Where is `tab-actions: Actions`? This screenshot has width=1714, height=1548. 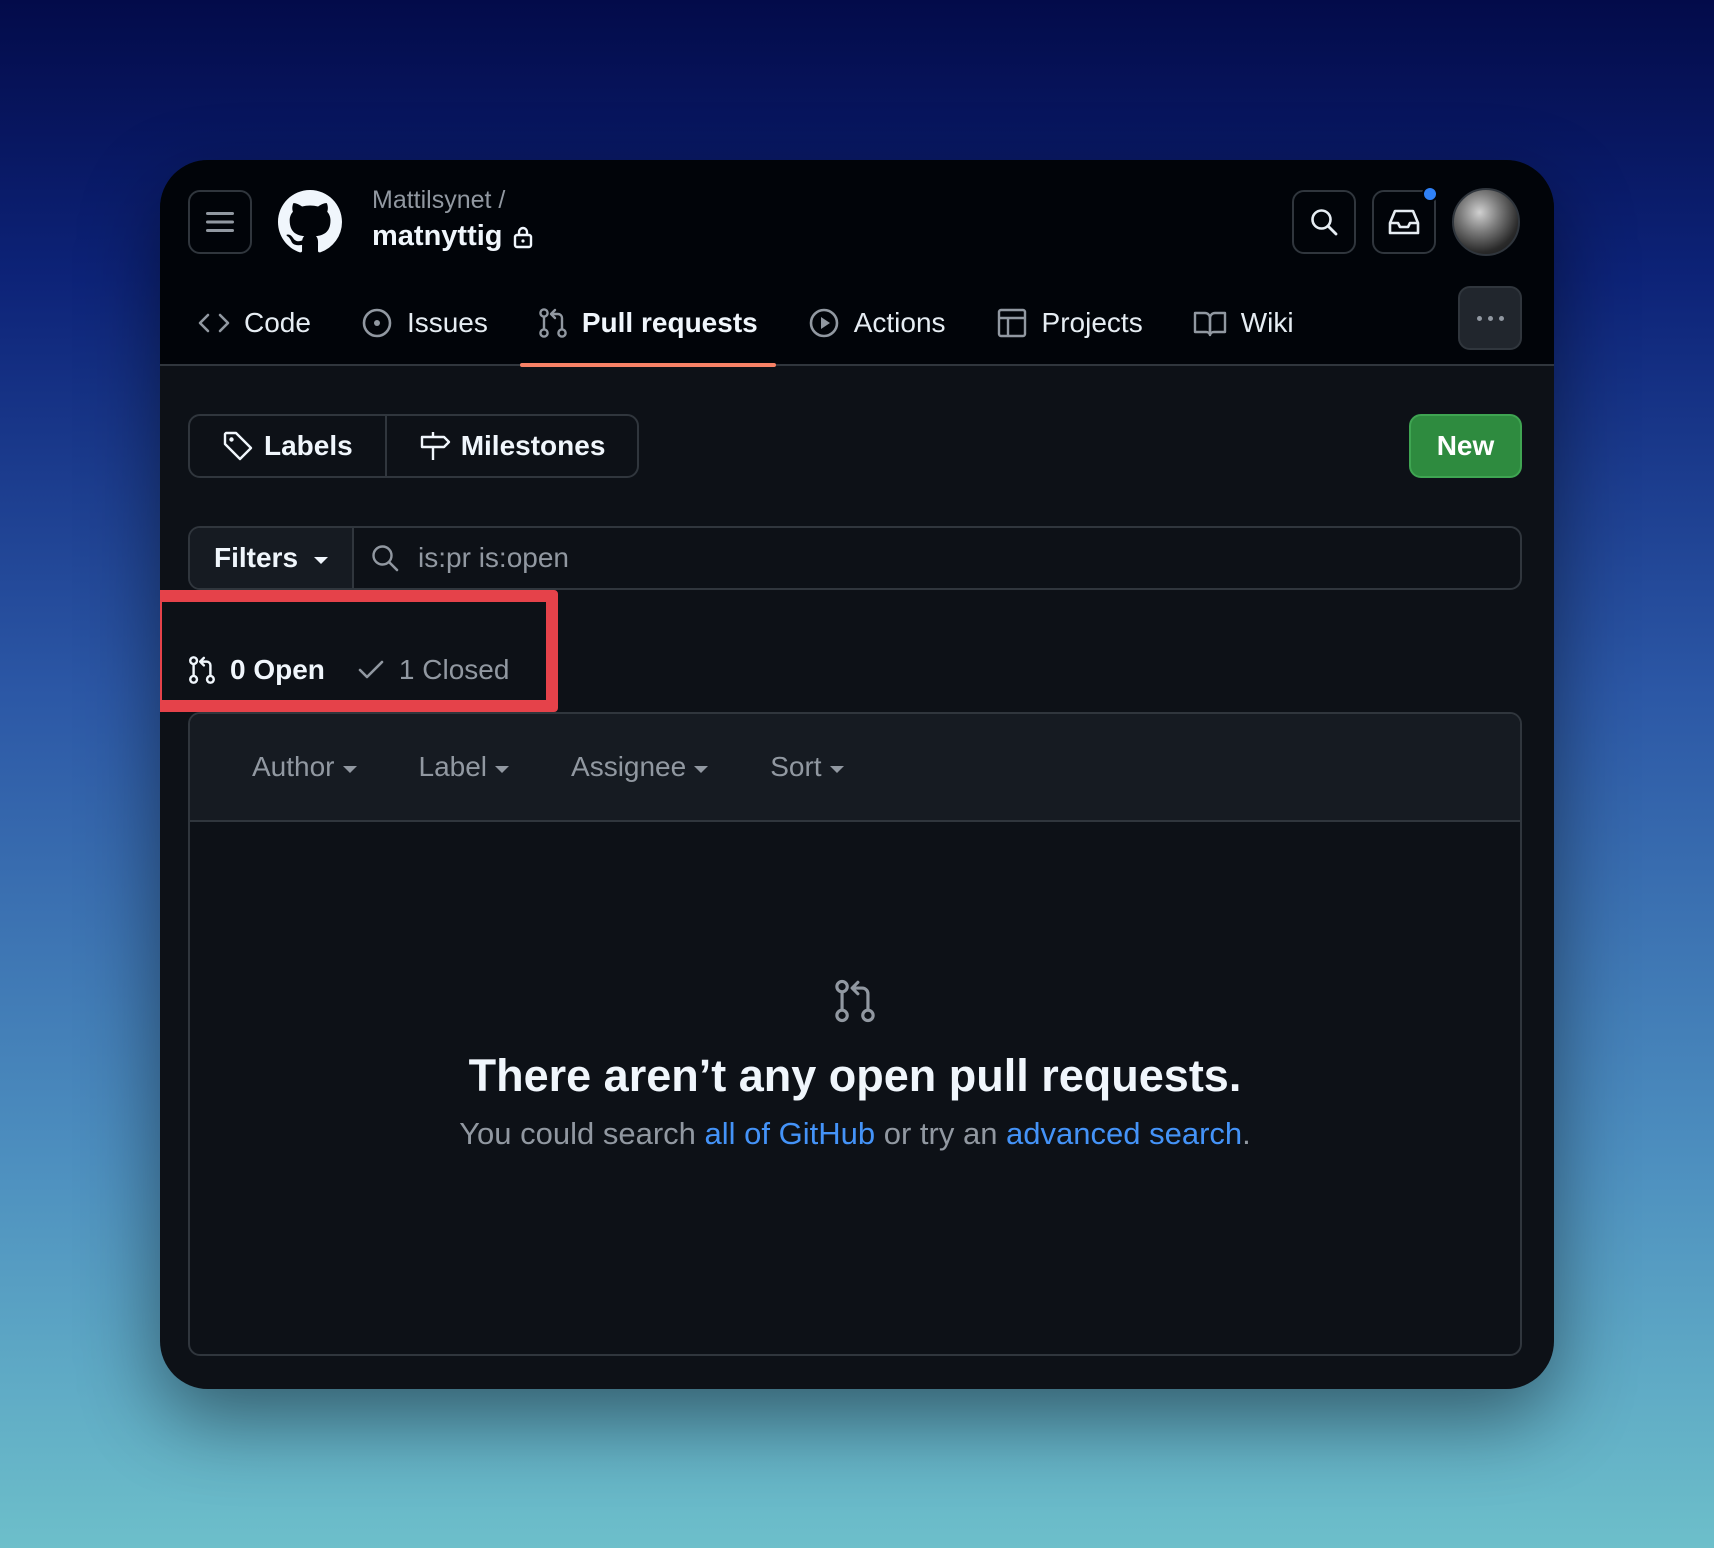 tab-actions: Actions is located at coordinates (877, 323).